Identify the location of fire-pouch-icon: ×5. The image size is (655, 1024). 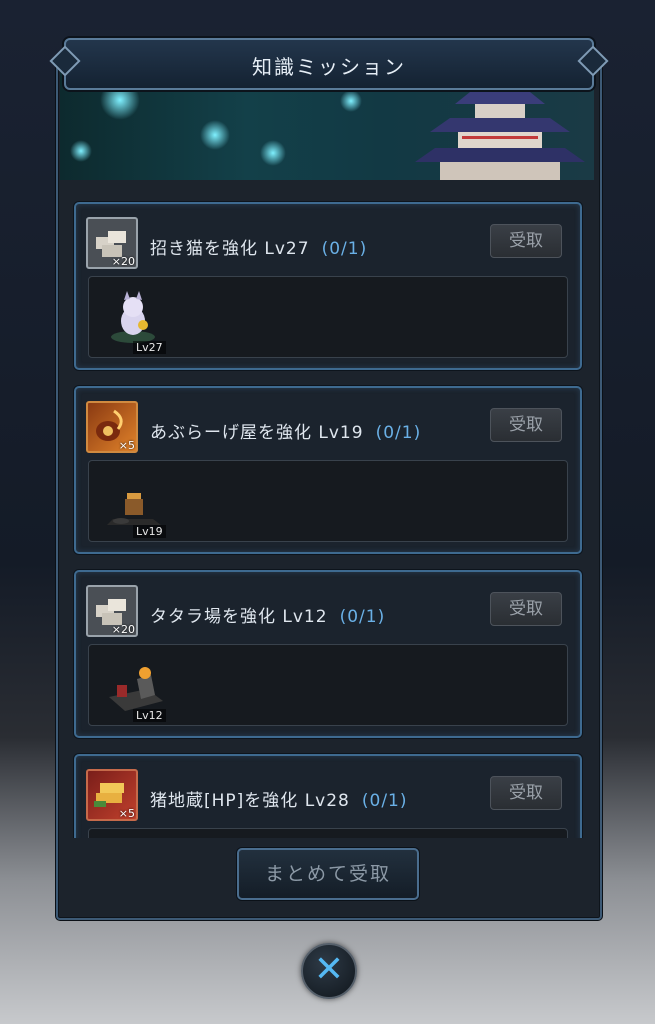
(112, 427).